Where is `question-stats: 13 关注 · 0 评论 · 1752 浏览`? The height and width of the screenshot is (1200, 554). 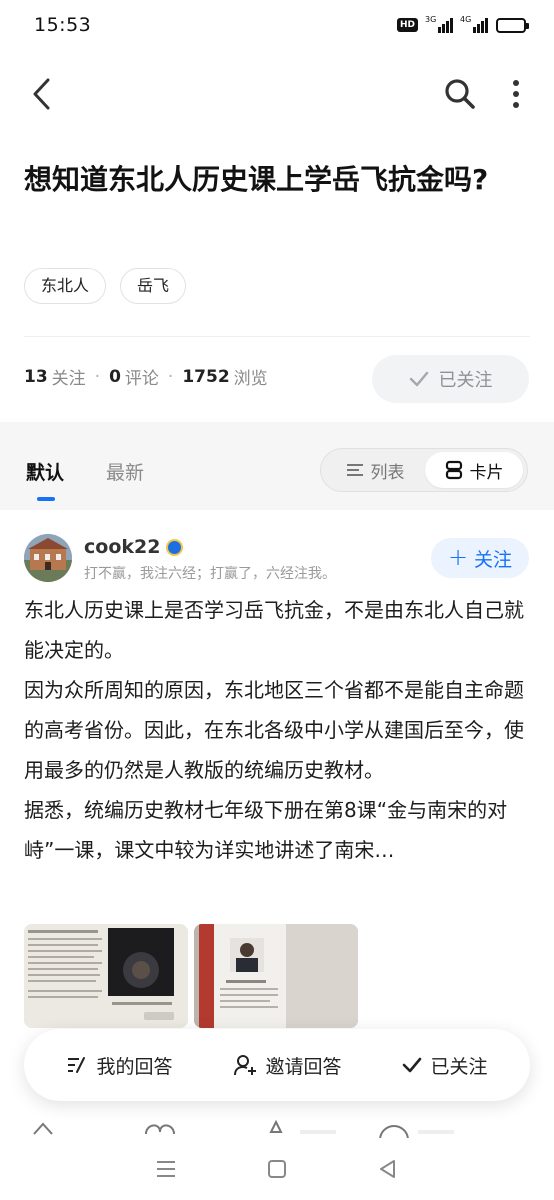 question-stats: 13 关注 · 0 评论 · 1752 浏览 is located at coordinates (146, 377).